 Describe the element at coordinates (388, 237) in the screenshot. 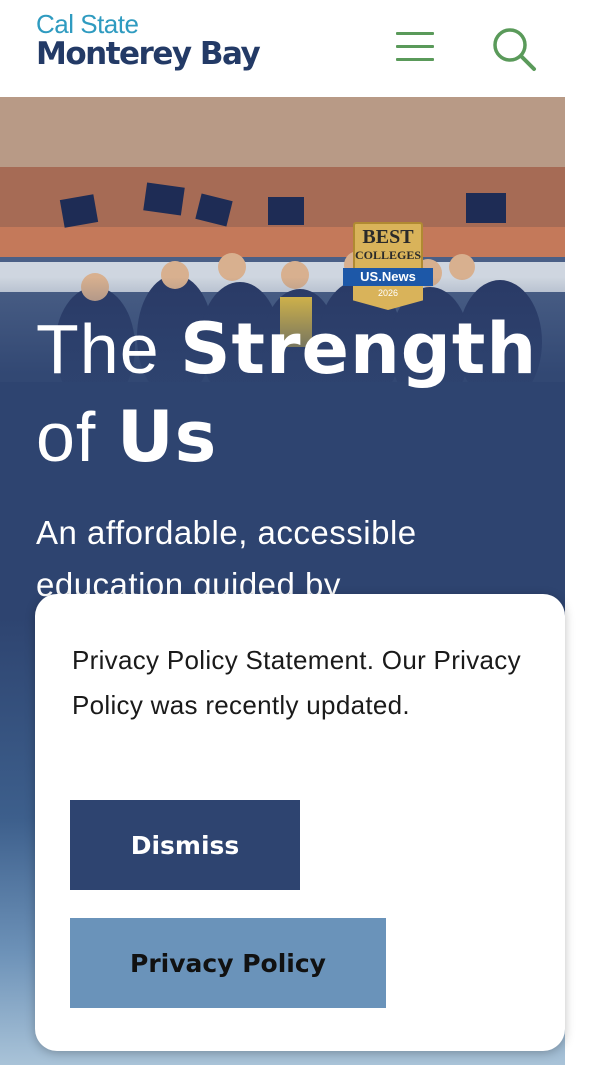

I see `badge-best-text: BEST` at that location.